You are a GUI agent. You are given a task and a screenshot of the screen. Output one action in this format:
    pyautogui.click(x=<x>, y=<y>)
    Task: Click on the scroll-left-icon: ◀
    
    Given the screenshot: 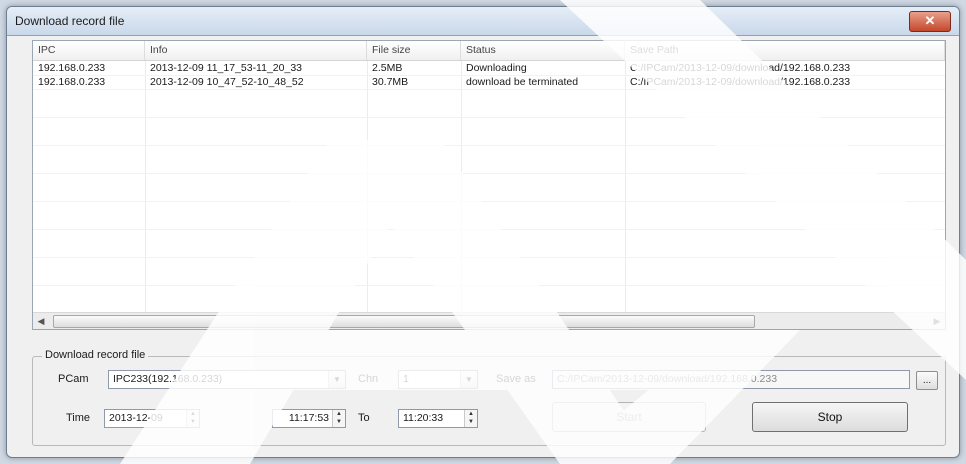 What is the action you would take?
    pyautogui.click(x=41, y=321)
    